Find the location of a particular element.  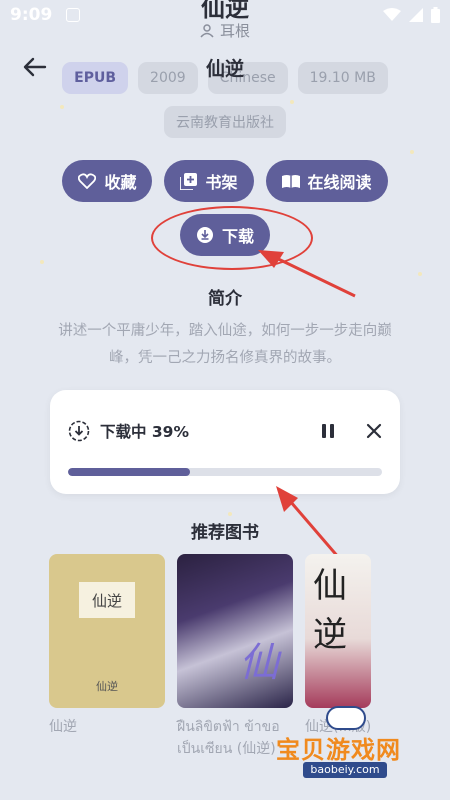

download-progress-fill is located at coordinates (129, 472).